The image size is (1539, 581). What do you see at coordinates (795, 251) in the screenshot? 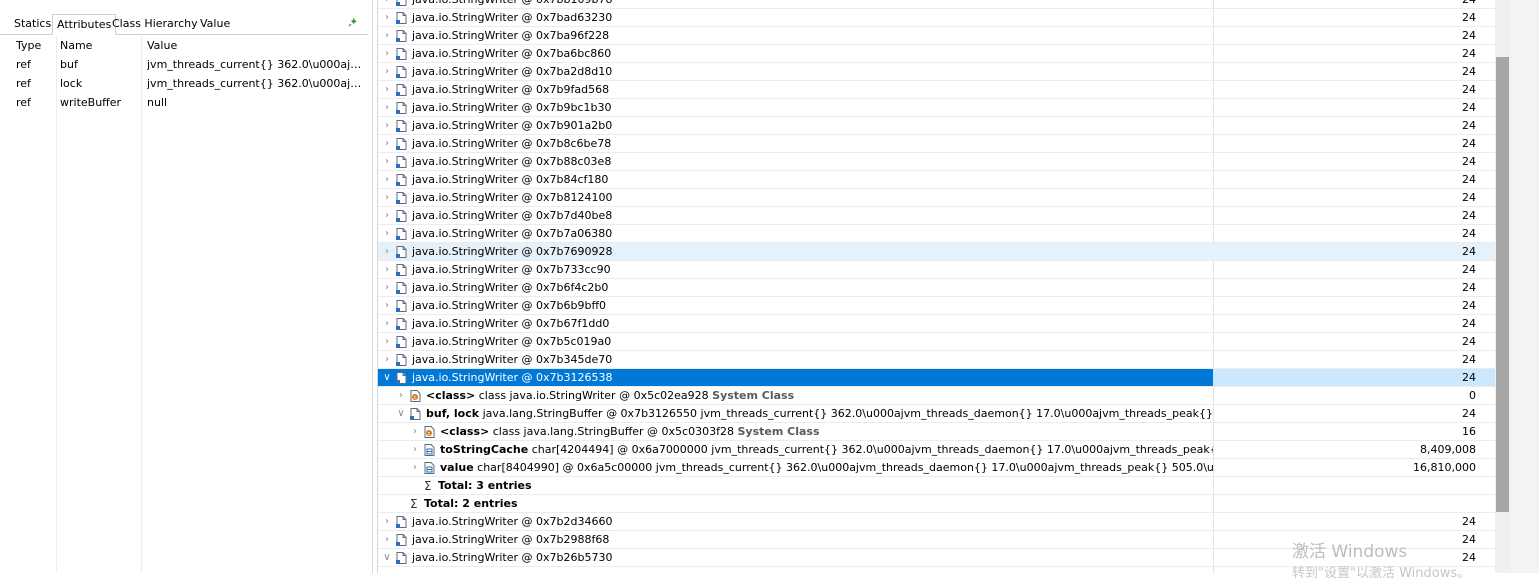
I see `tree-row-name-cell: › java.io.StringWriter @ 0x7b7690928` at bounding box center [795, 251].